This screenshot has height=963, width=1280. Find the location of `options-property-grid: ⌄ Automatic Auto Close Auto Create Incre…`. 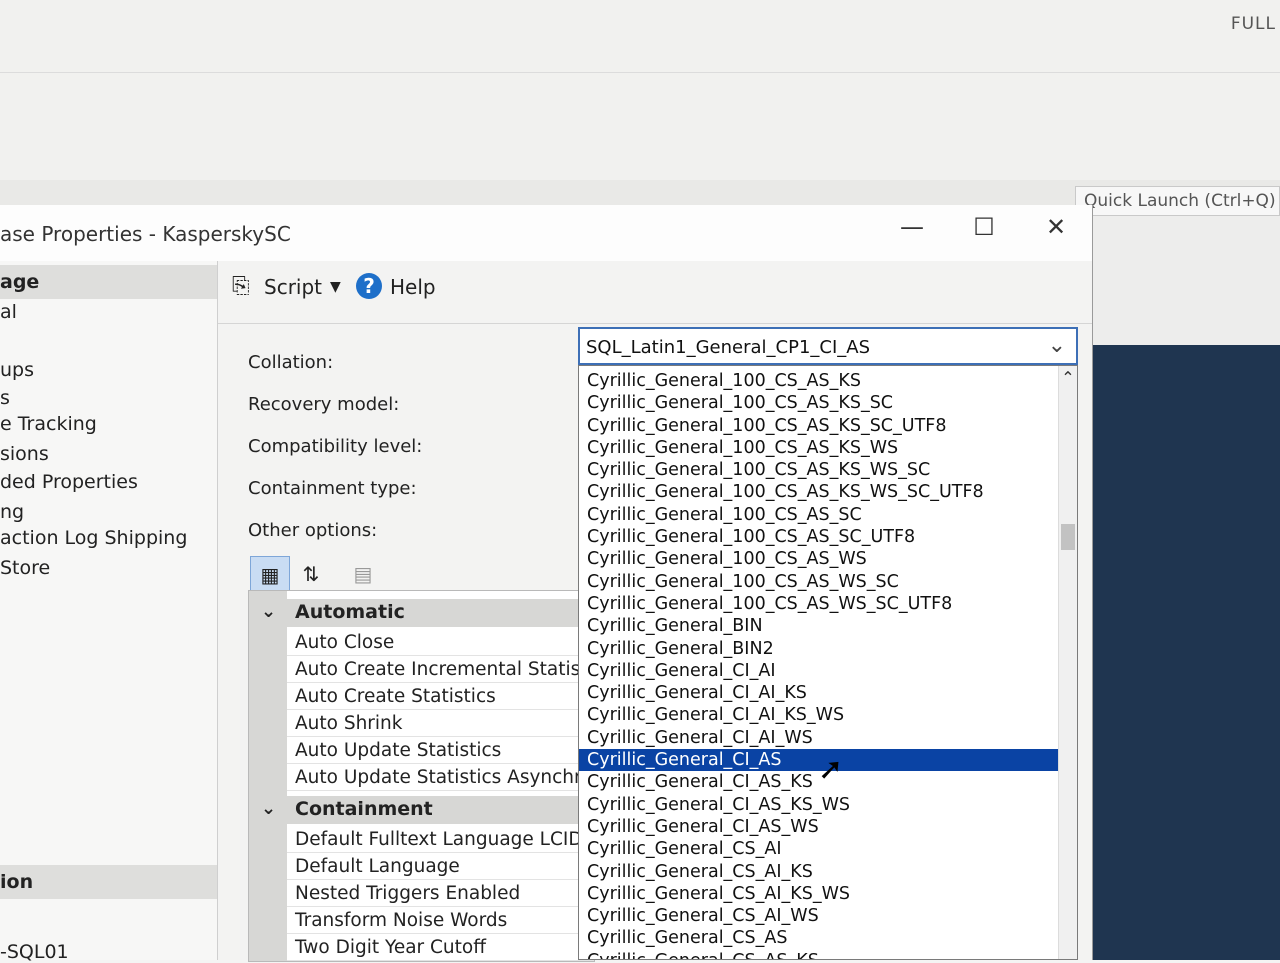

options-property-grid: ⌄ Automatic Auto Close Auto Create Incre… is located at coordinates (421, 776).